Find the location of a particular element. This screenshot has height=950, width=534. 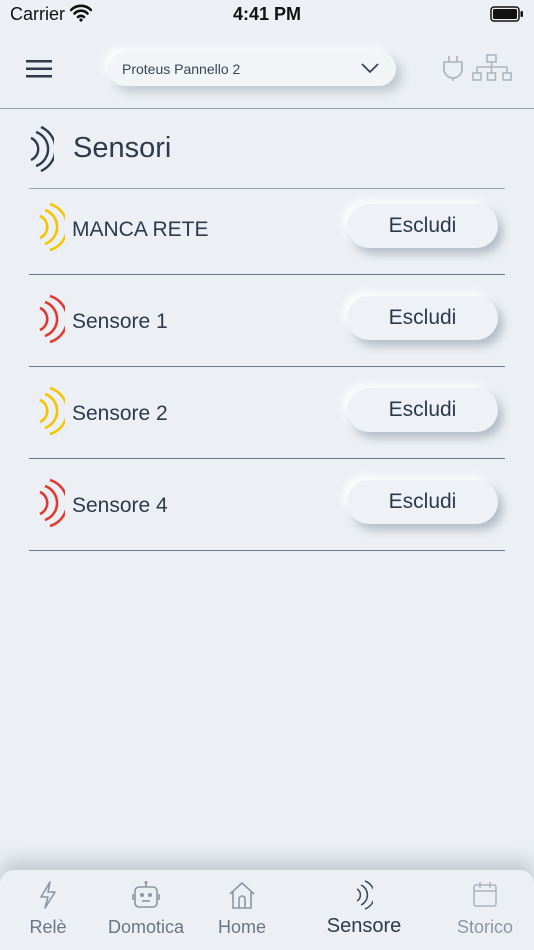

tab-label: Relè is located at coordinates (48, 927).